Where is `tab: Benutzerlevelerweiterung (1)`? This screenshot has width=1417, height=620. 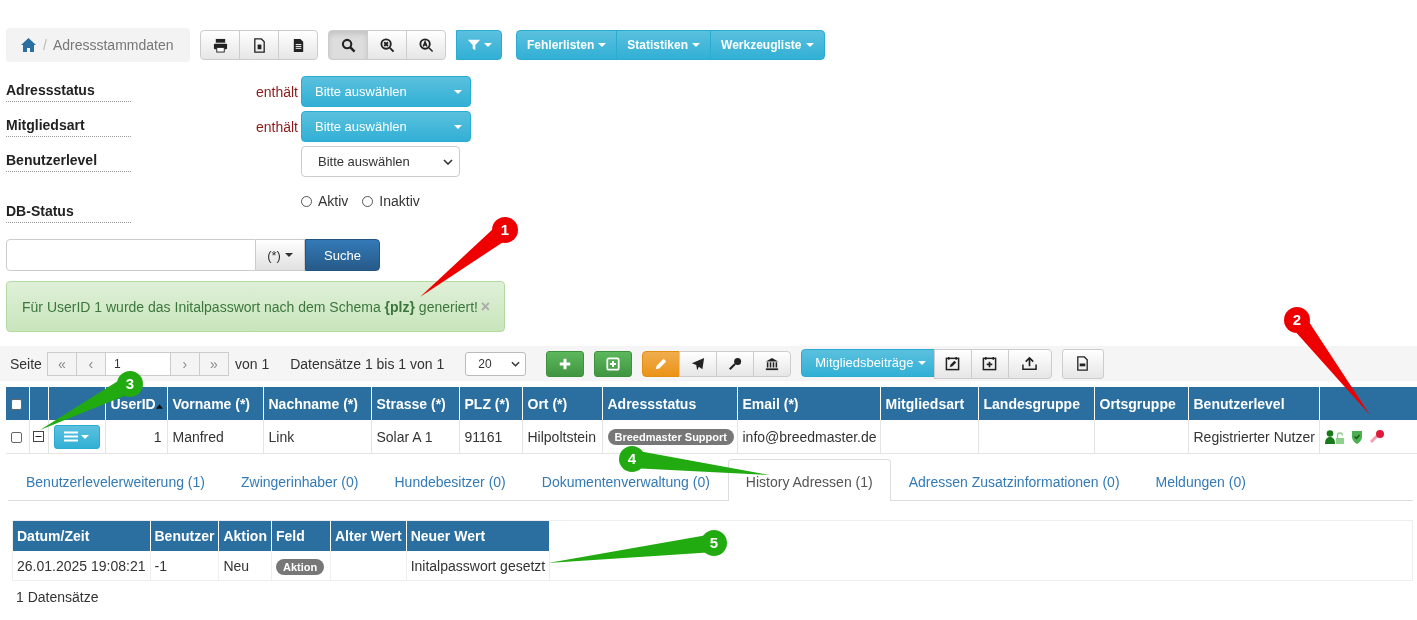 tab: Benutzerlevelerweiterung (1) is located at coordinates (115, 487).